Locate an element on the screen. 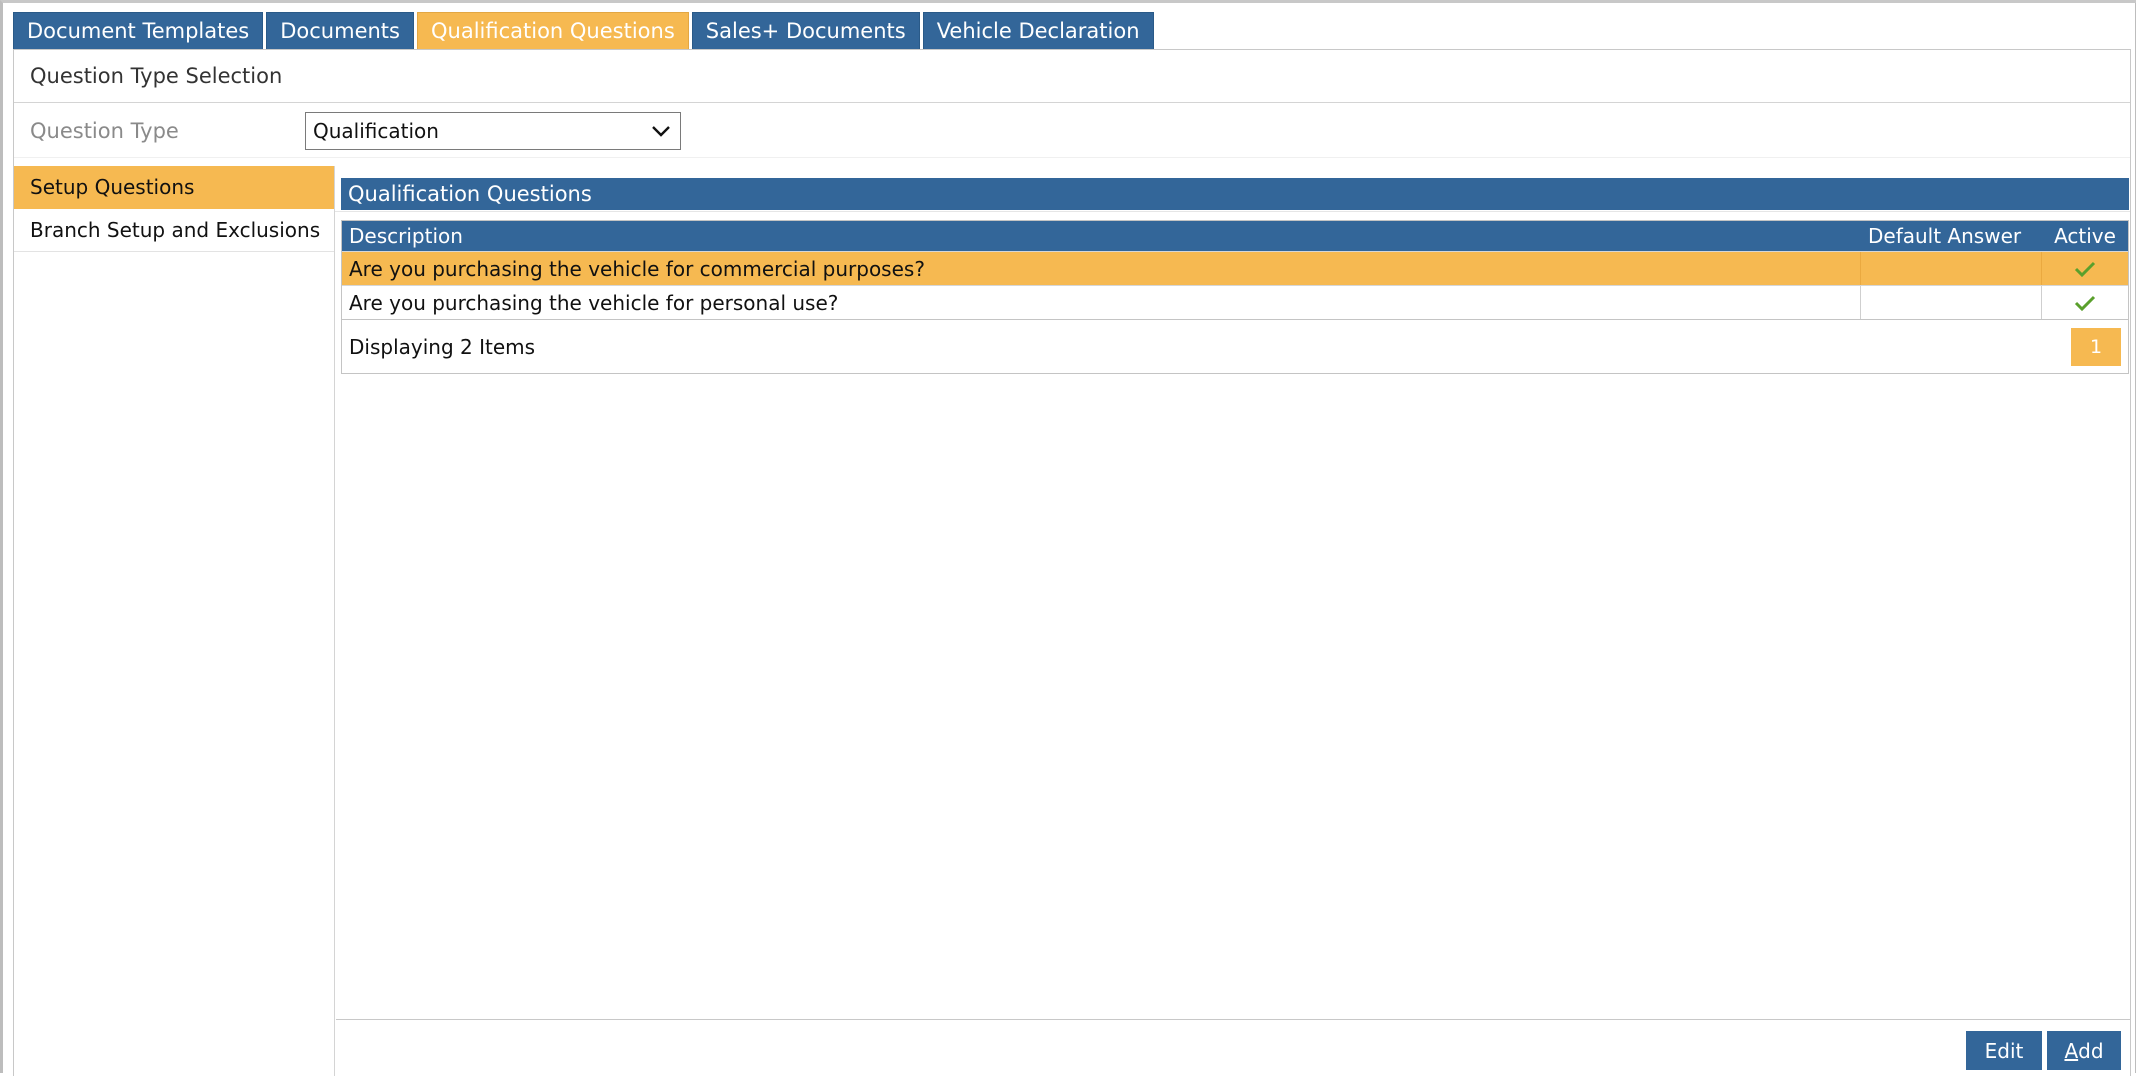 The image size is (2136, 1076). column-header-default-answer: Default Answer is located at coordinates (1951, 236).